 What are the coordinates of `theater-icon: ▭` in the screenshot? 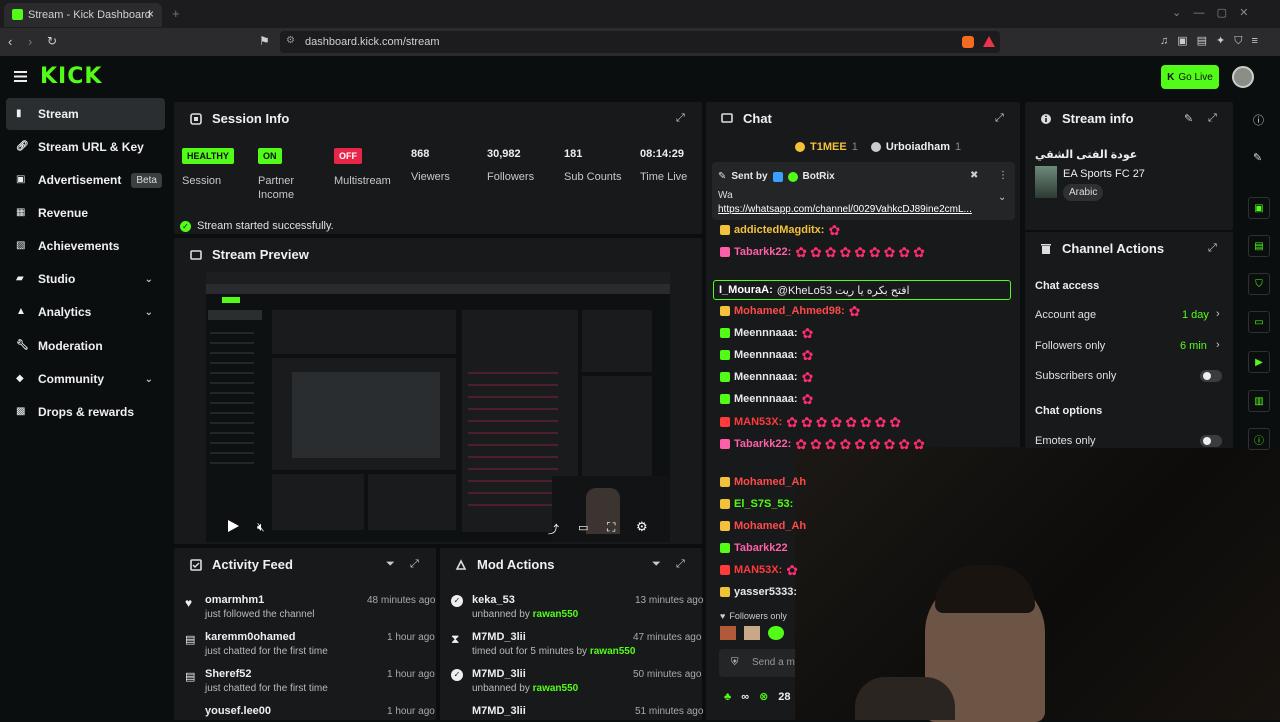 It's located at (583, 527).